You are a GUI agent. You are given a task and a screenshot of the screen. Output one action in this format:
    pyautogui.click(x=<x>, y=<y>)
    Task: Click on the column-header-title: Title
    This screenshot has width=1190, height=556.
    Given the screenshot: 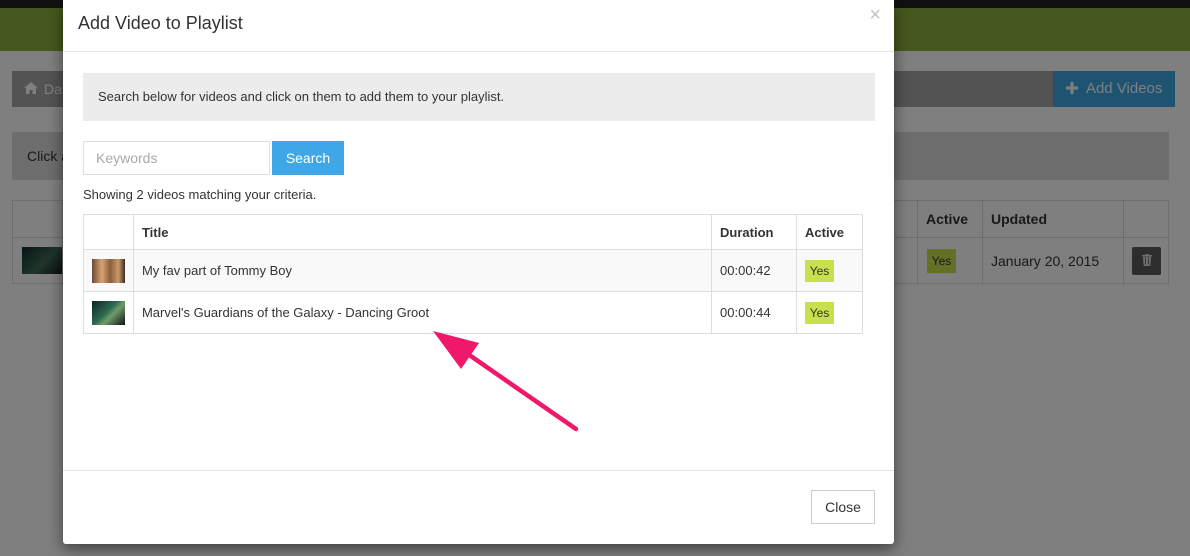 What is the action you would take?
    pyautogui.click(x=422, y=232)
    